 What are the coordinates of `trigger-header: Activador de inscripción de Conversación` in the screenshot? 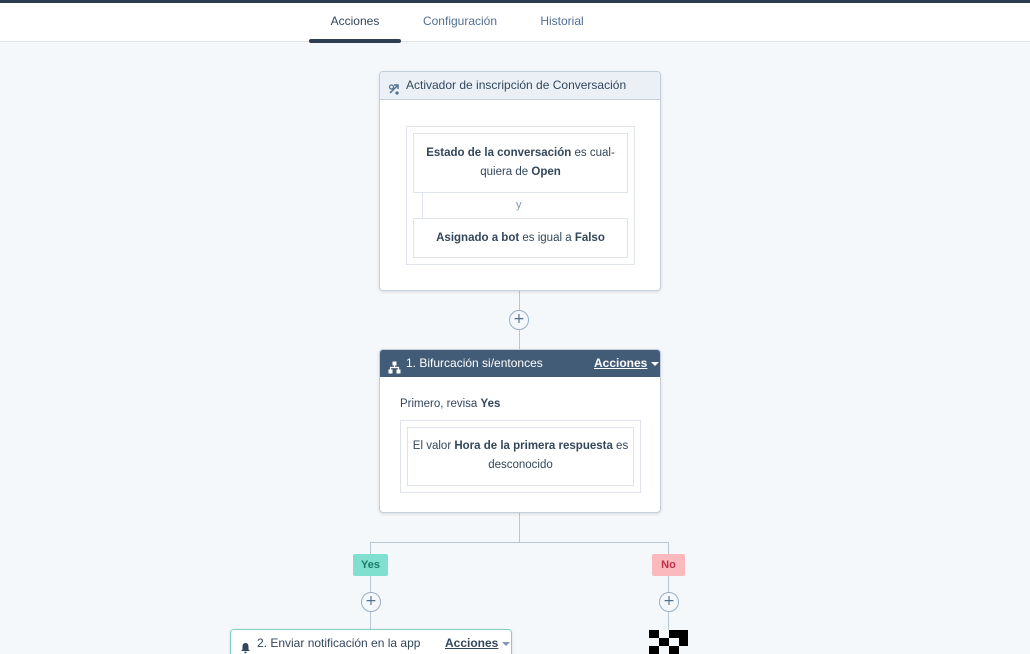 It's located at (520, 86).